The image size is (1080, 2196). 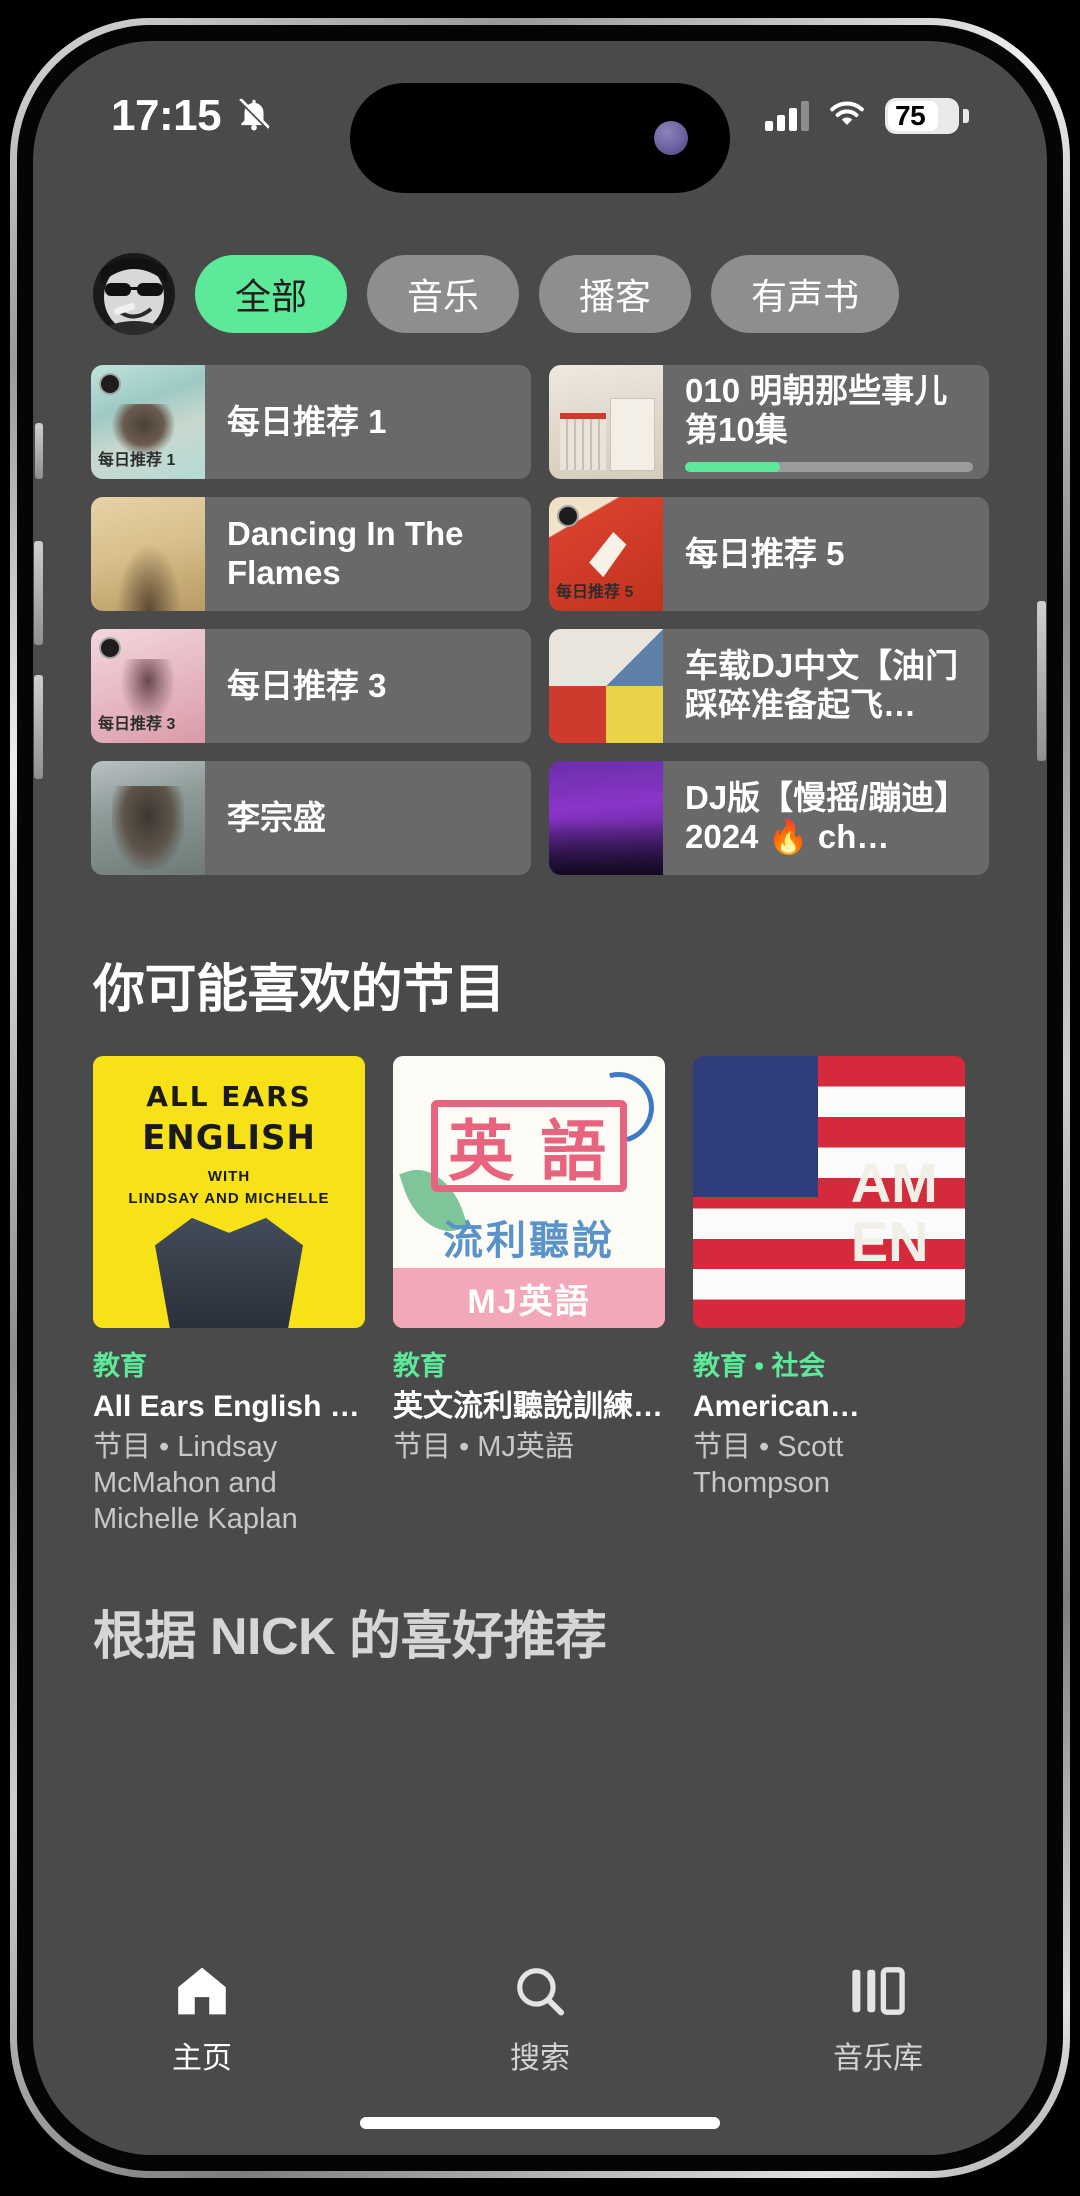 What do you see at coordinates (231, 116) in the screenshot?
I see `status-bar-left: 17:15` at bounding box center [231, 116].